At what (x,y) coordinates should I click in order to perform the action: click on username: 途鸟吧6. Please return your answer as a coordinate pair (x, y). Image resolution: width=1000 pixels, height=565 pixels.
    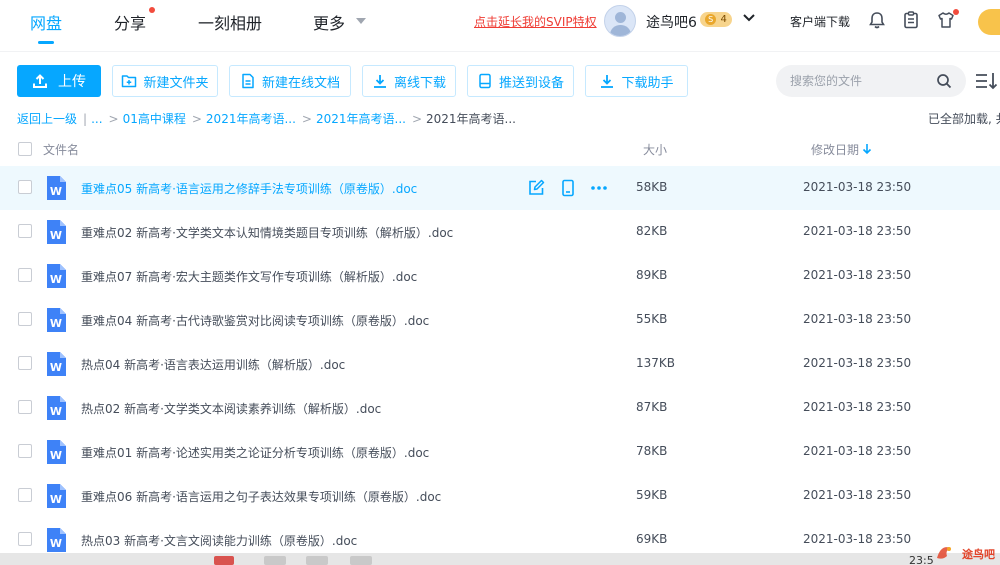
    Looking at the image, I should click on (671, 22).